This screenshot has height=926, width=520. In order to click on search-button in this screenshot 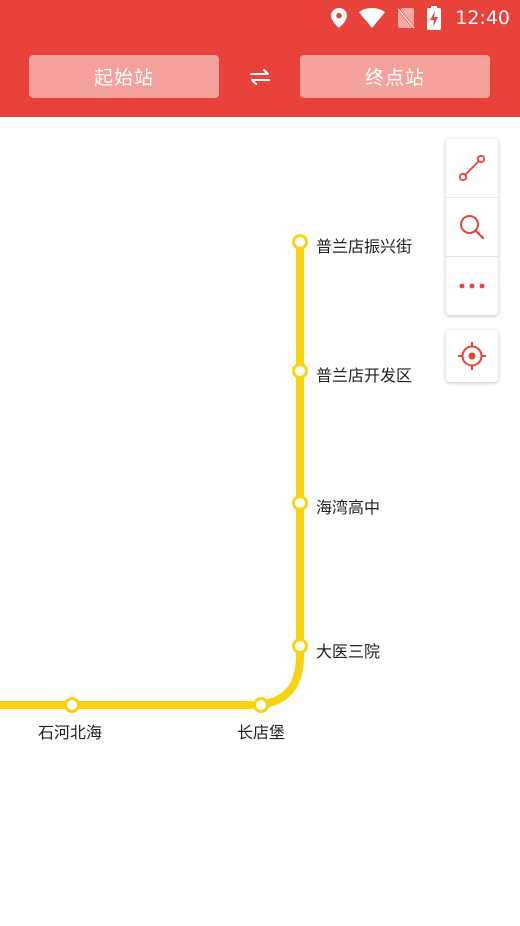, I will do `click(472, 227)`.